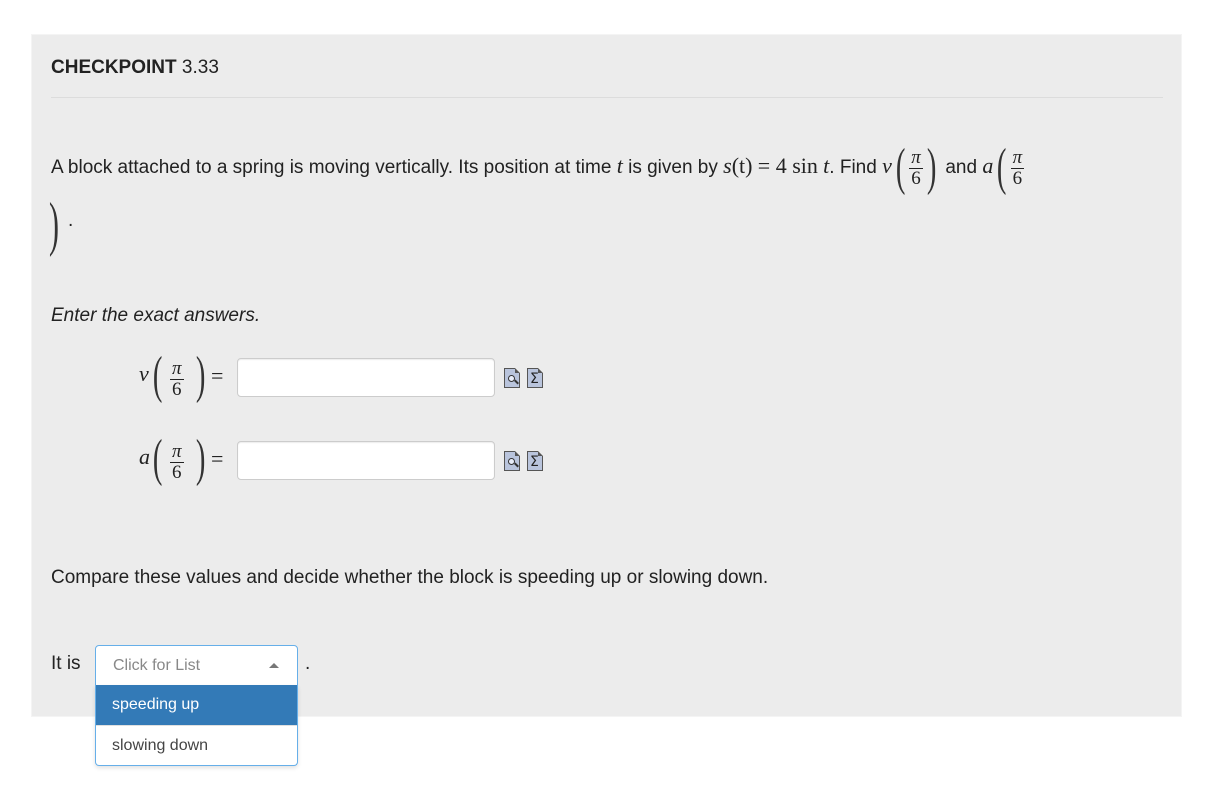  I want to click on answer-var: v, so click(144, 373).